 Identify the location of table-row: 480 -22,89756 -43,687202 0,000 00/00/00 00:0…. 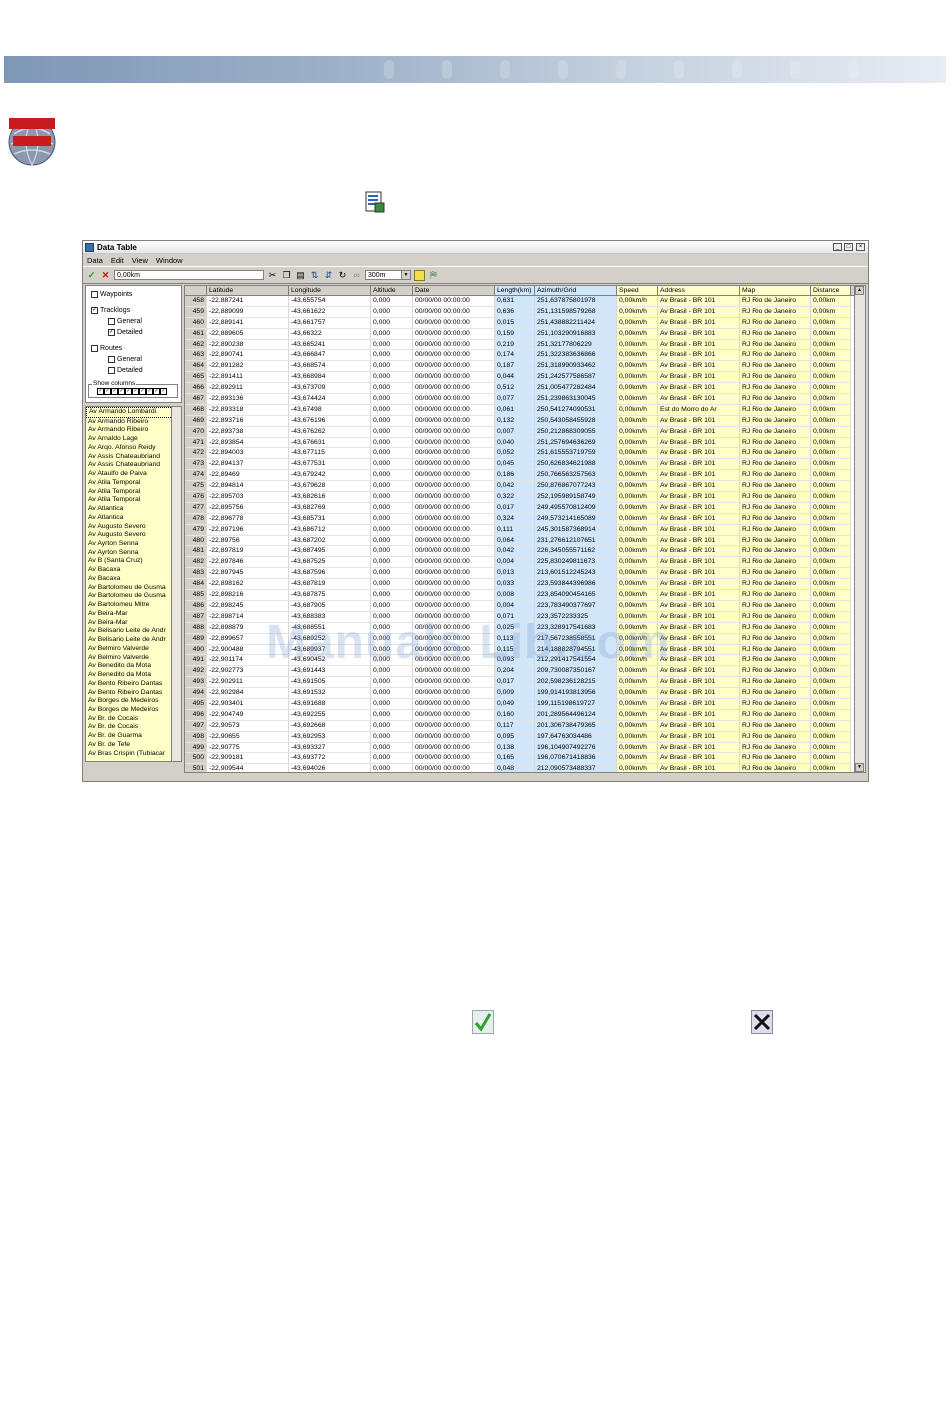
(525, 541).